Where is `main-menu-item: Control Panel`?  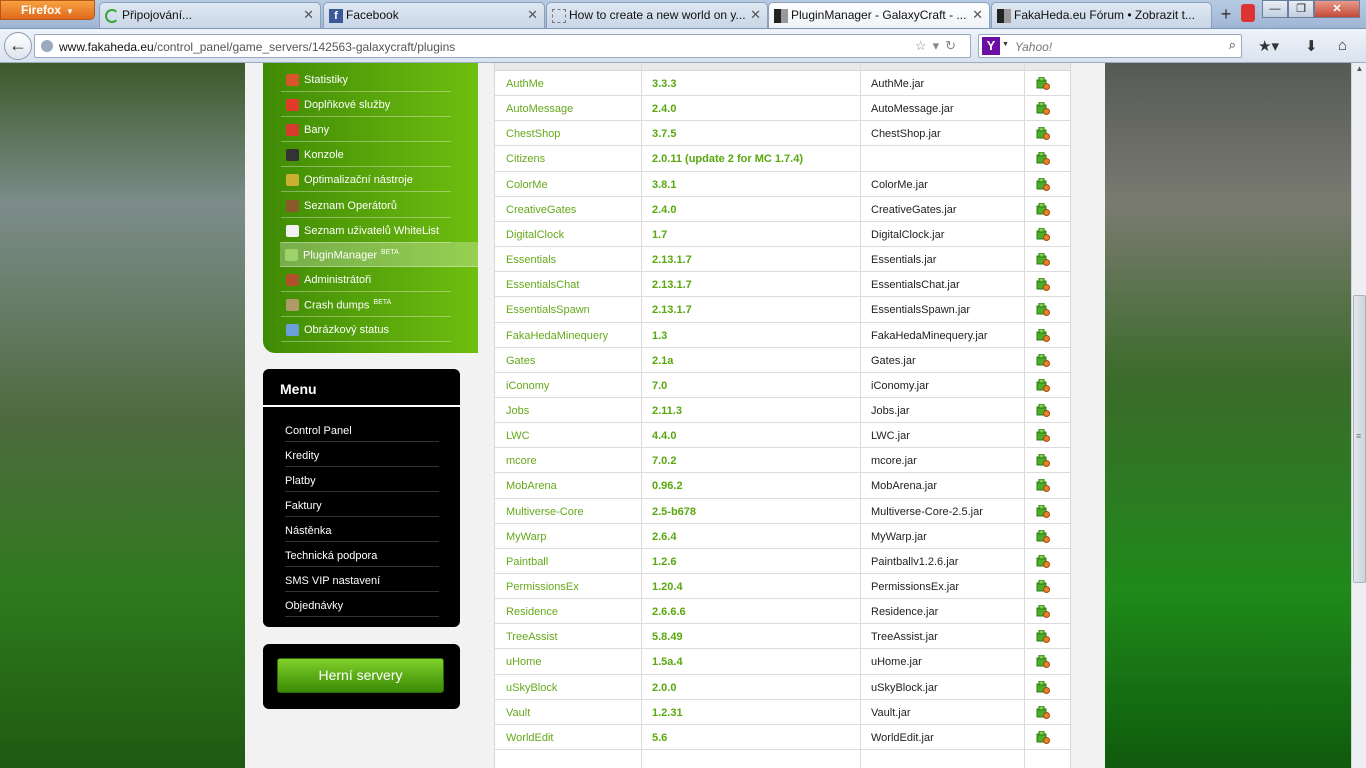 main-menu-item: Control Panel is located at coordinates (362, 429).